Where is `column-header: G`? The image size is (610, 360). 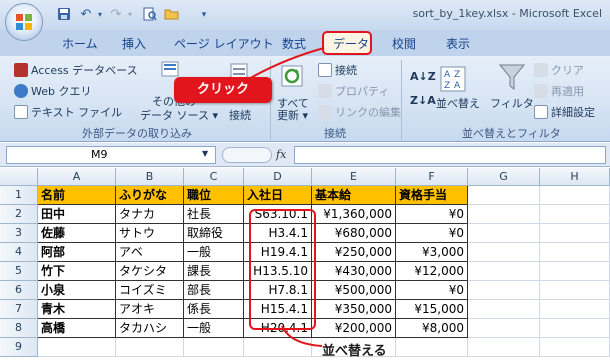 column-header: G is located at coordinates (504, 177).